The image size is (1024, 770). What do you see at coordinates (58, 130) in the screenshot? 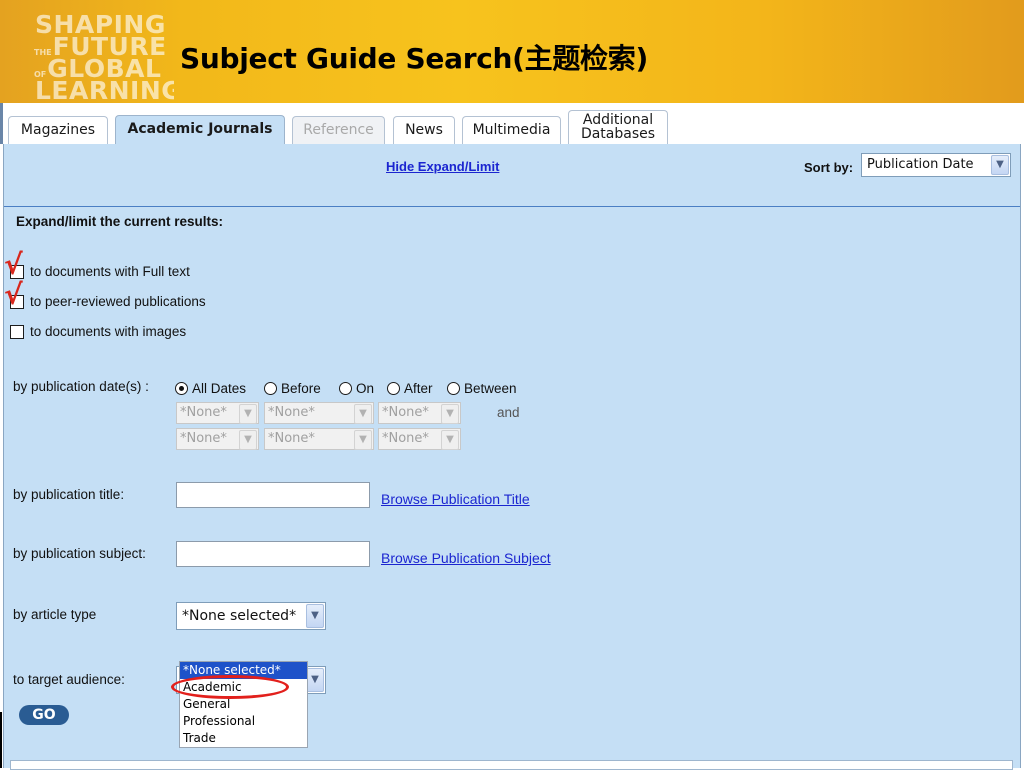
I see `tab-magazines: Magazines` at bounding box center [58, 130].